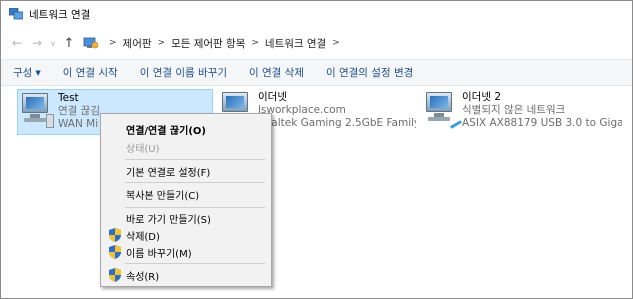  I want to click on menu-item-label: 바로 가기 만들기(S), so click(168, 220).